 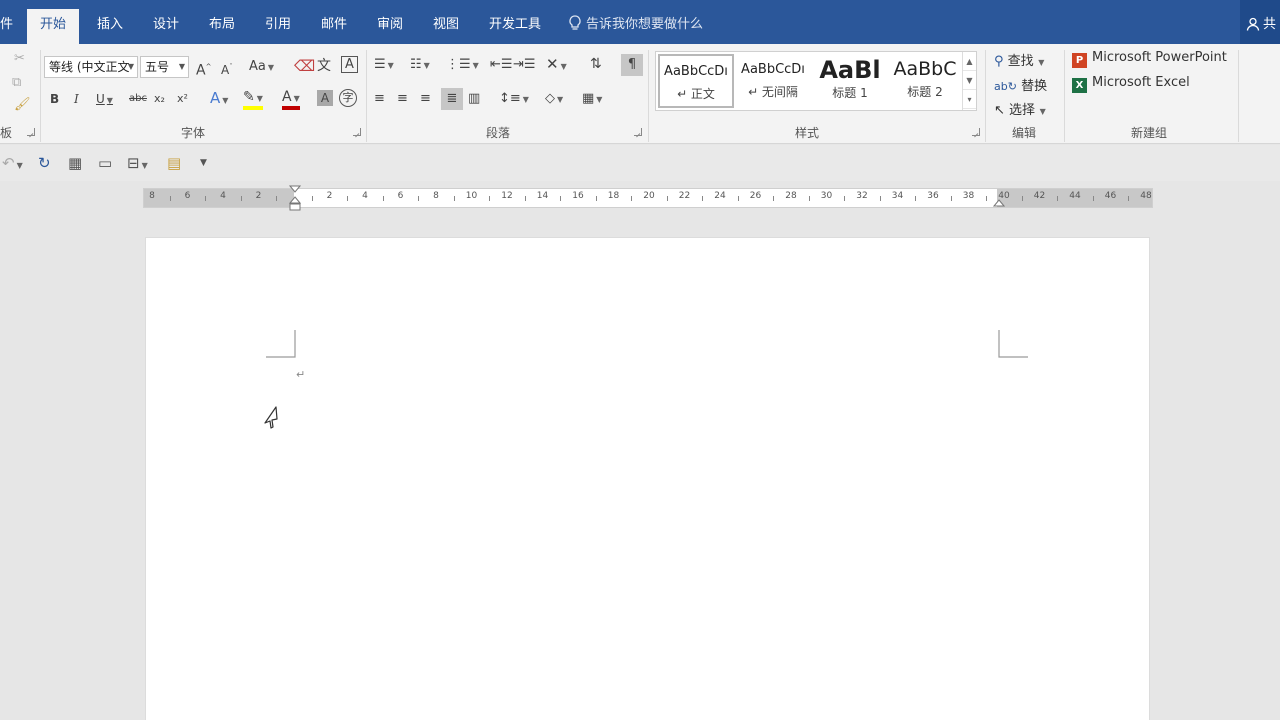 What do you see at coordinates (22, 105) in the screenshot?
I see `format-painter-icon: 🖌` at bounding box center [22, 105].